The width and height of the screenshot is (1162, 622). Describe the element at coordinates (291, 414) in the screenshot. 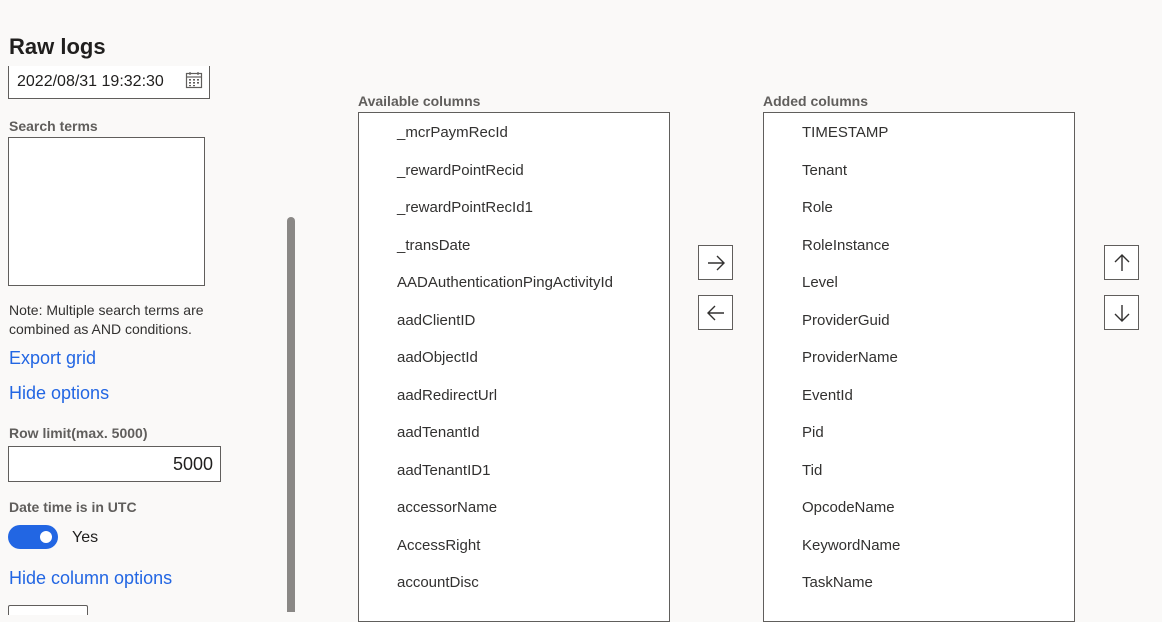

I see `left-panel-scrollbar` at that location.